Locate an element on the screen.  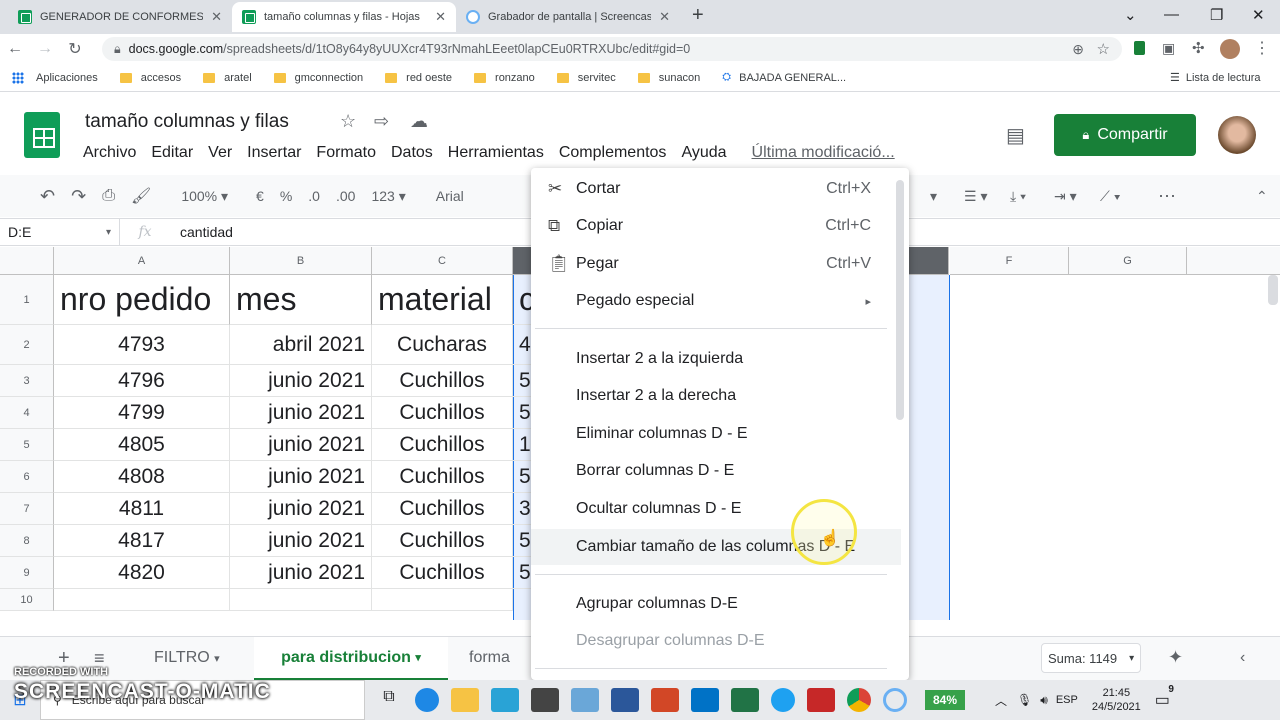
profile-avatar is located at coordinates (1230, 49).